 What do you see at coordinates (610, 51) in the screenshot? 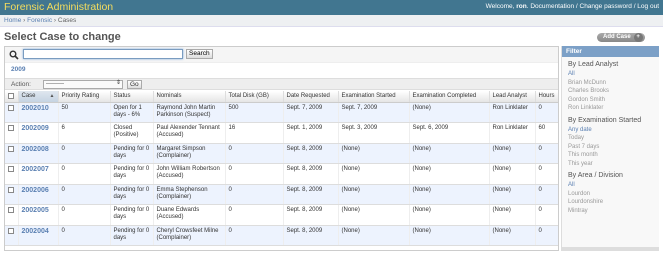
I see `filter-title: Filter` at bounding box center [610, 51].